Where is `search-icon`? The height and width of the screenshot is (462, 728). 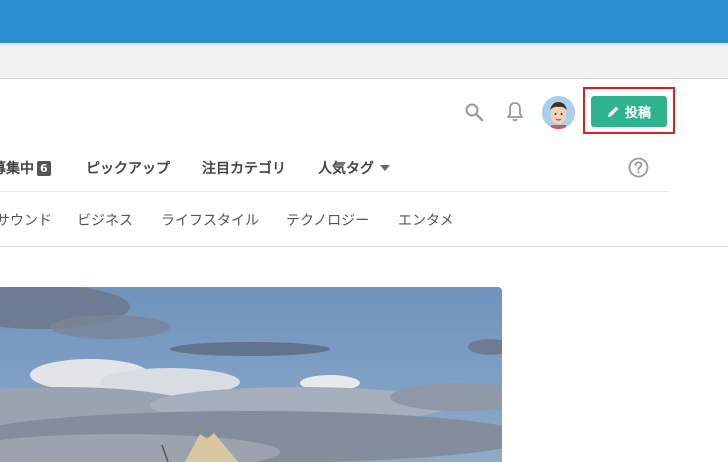 search-icon is located at coordinates (474, 112).